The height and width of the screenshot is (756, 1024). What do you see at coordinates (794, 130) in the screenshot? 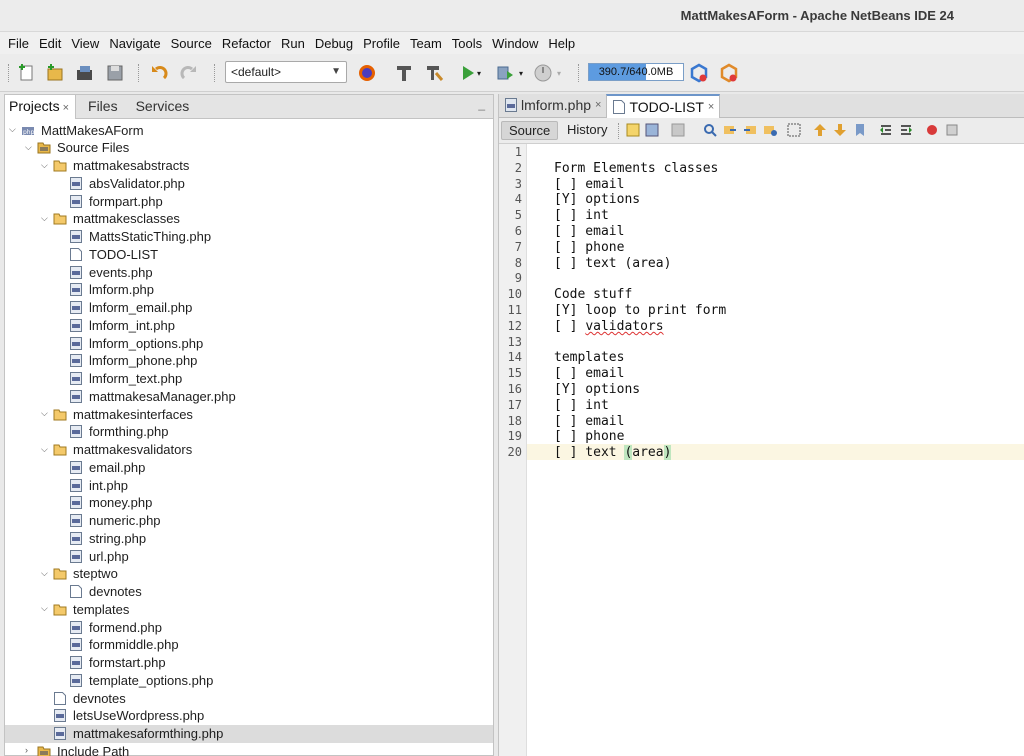
I see `rectangular-select-icon` at bounding box center [794, 130].